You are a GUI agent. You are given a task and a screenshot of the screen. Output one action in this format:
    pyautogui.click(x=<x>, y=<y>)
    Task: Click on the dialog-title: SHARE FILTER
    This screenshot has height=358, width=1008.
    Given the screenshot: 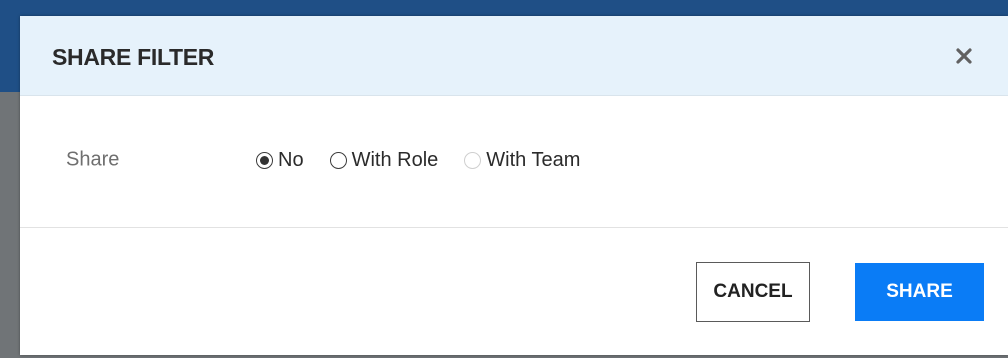 What is the action you would take?
    pyautogui.click(x=133, y=57)
    